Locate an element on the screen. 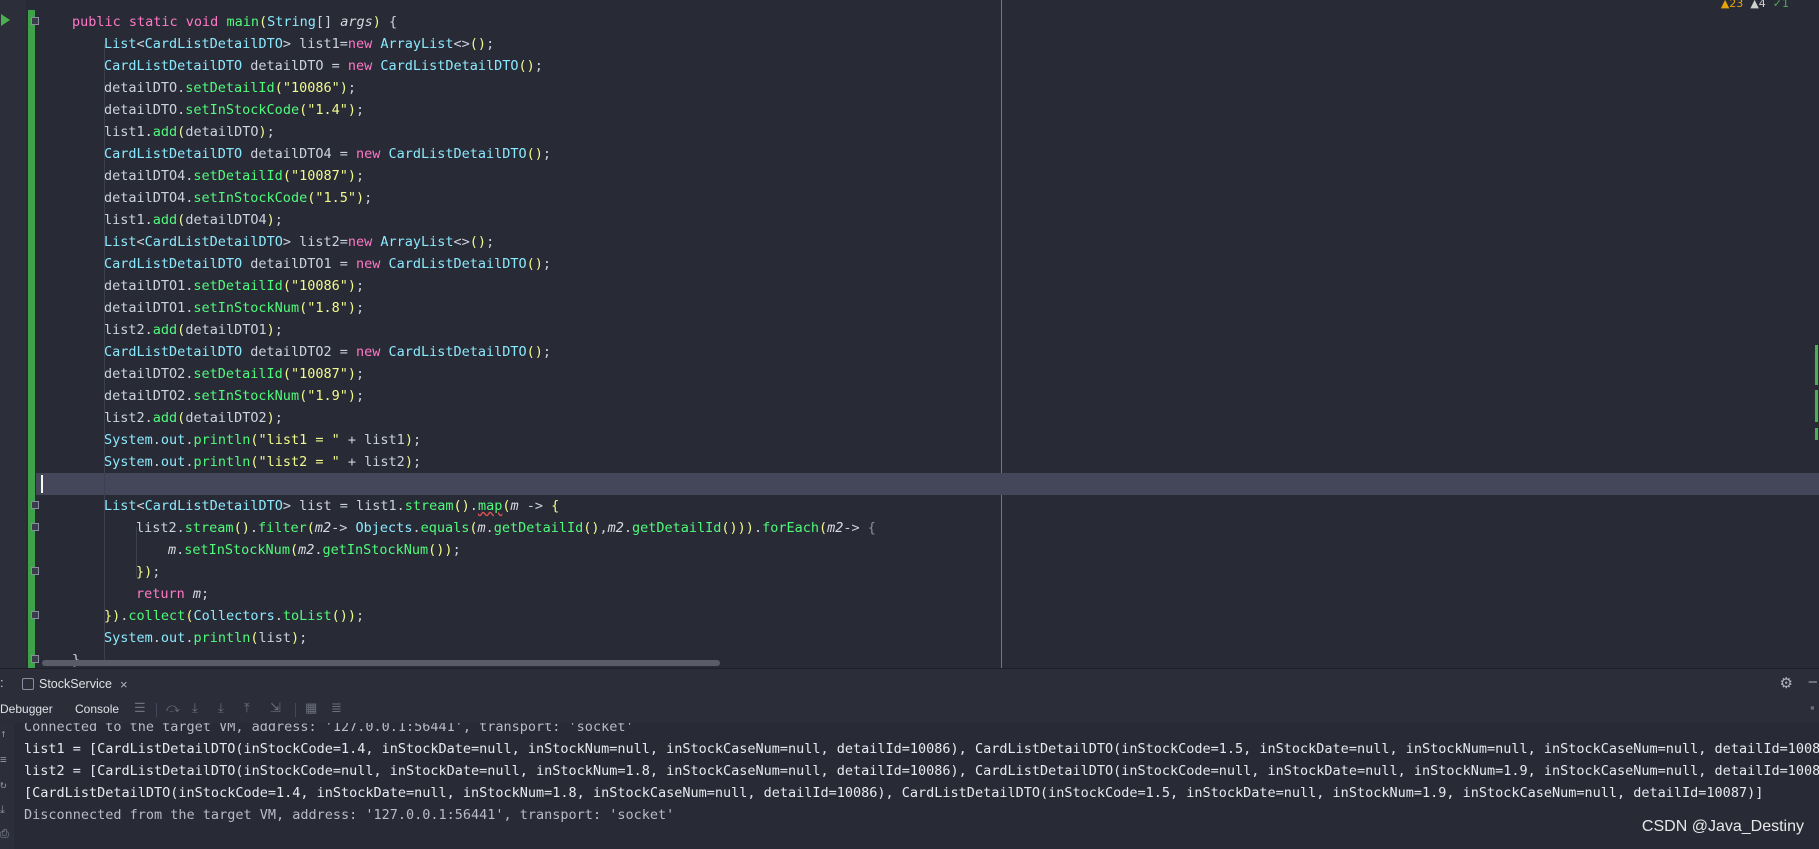 This screenshot has width=1819, height=849. code-token: CardListDetailDTO is located at coordinates (173, 264).